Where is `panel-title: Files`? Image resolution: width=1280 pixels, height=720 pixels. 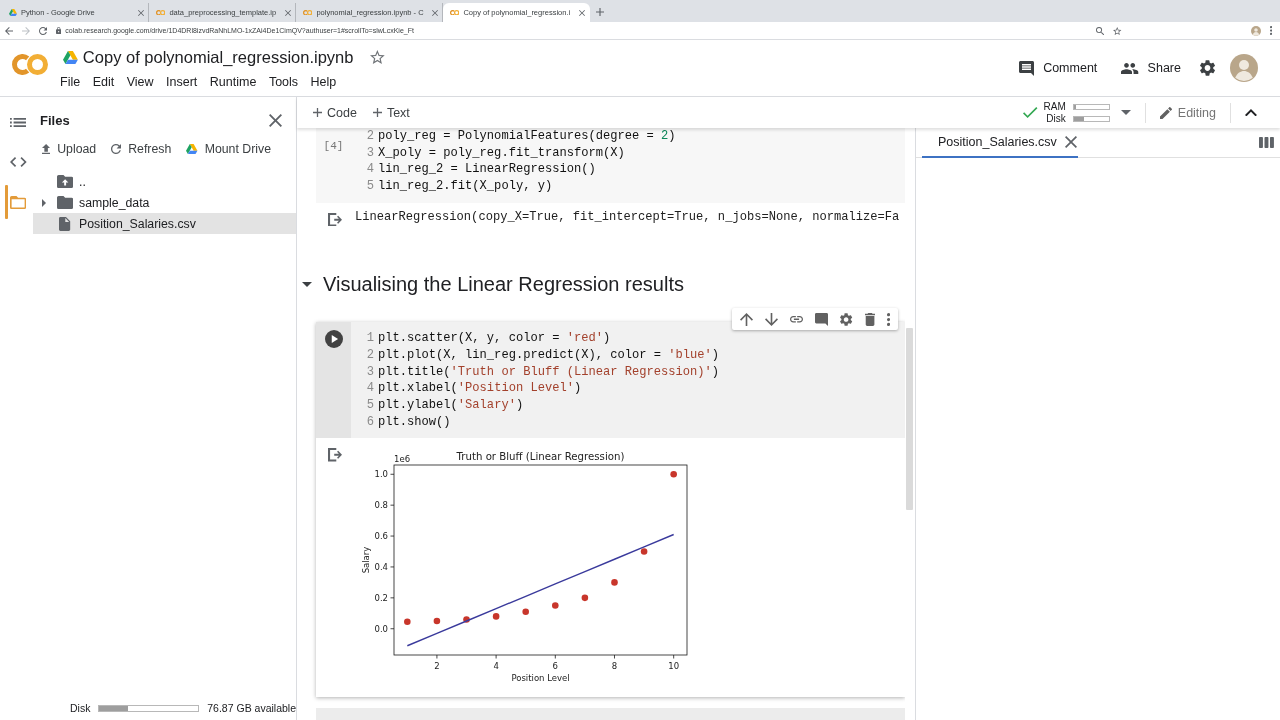
panel-title: Files is located at coordinates (55, 120).